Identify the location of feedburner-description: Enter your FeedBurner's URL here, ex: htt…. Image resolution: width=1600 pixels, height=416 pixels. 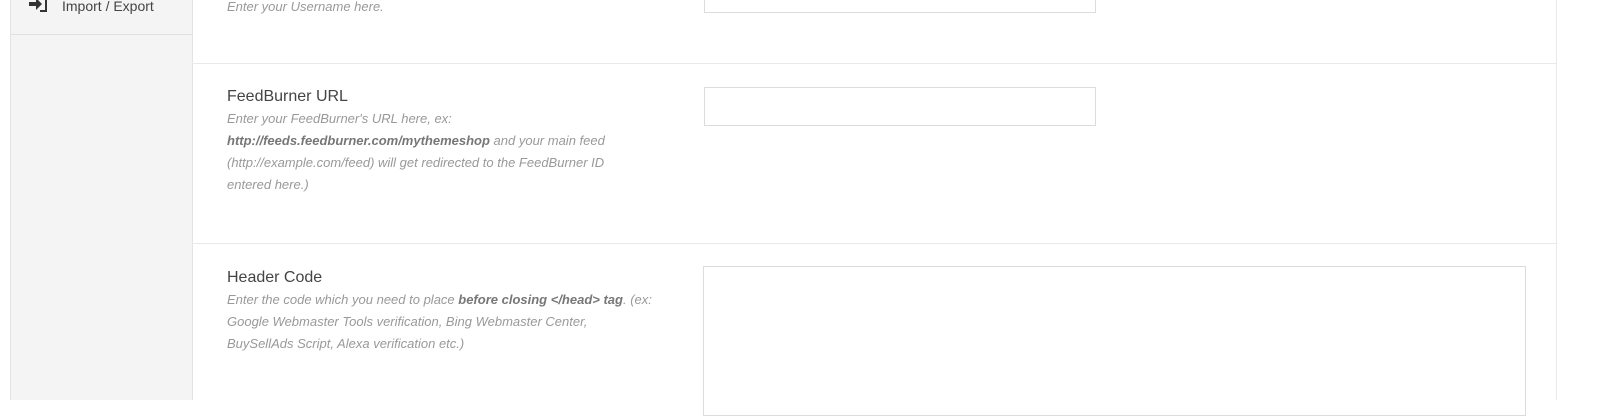
(427, 152).